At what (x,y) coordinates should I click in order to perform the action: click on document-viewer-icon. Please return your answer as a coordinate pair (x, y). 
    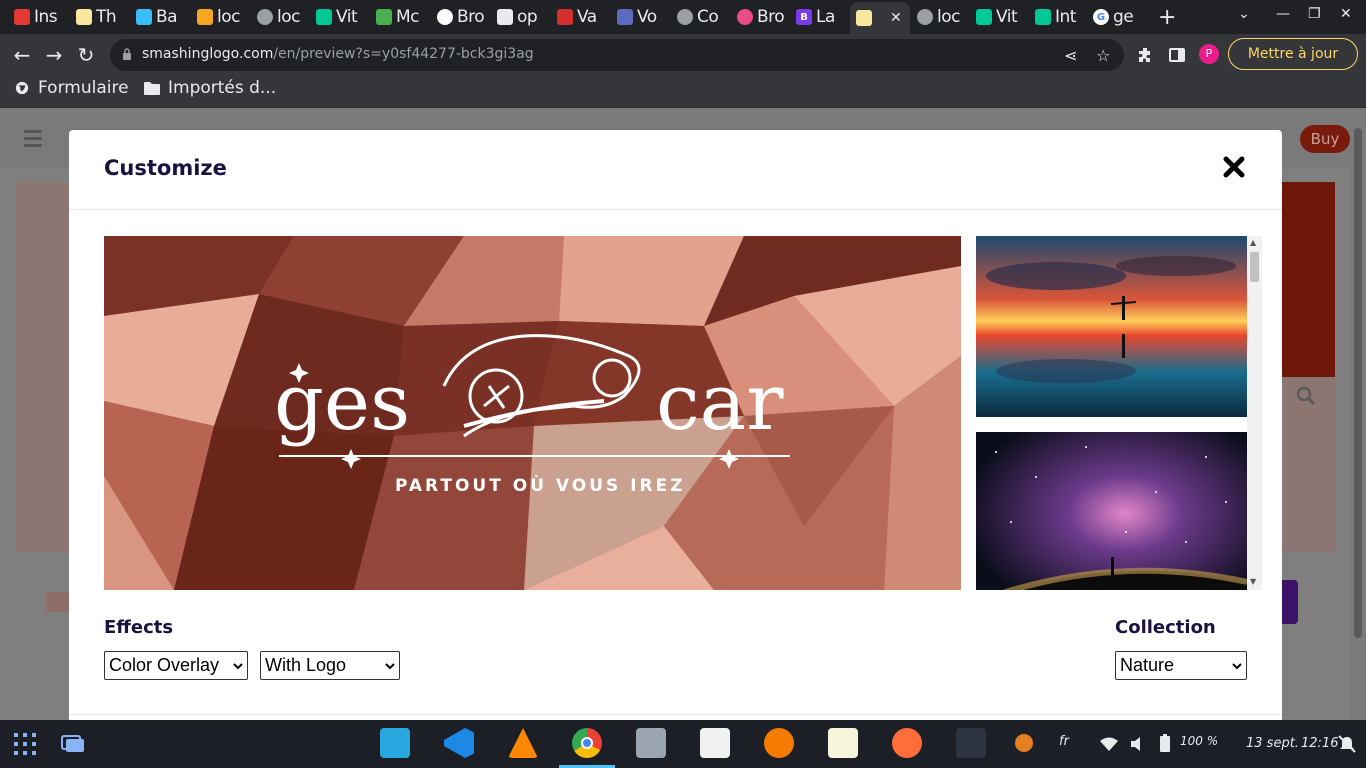
    Looking at the image, I should click on (715, 743).